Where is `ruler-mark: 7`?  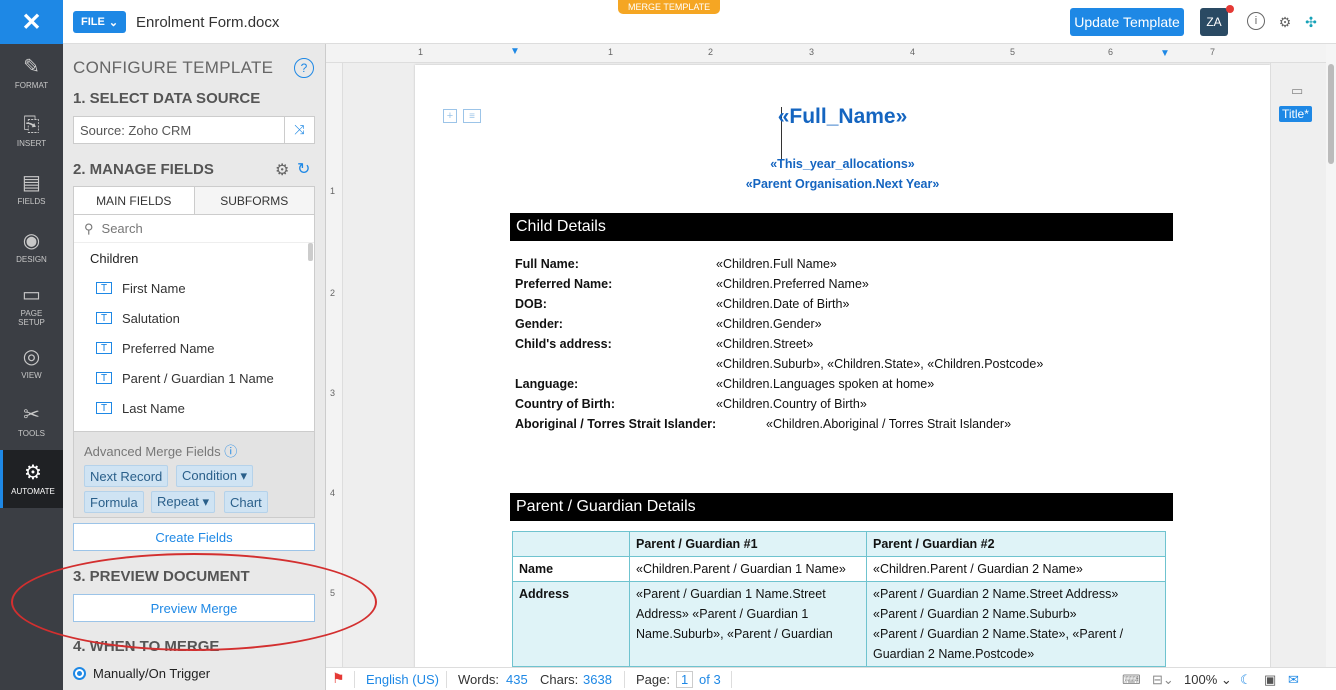 ruler-mark: 7 is located at coordinates (1213, 52).